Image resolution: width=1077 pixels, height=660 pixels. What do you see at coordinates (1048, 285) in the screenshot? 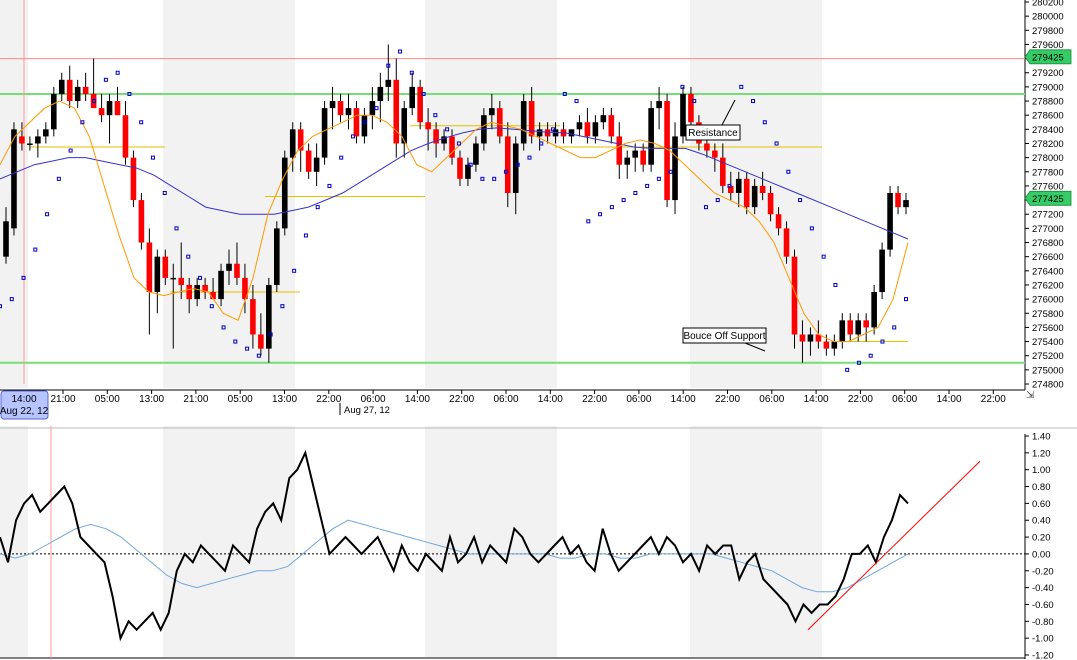
I see `price-tick-label: 276200` at bounding box center [1048, 285].